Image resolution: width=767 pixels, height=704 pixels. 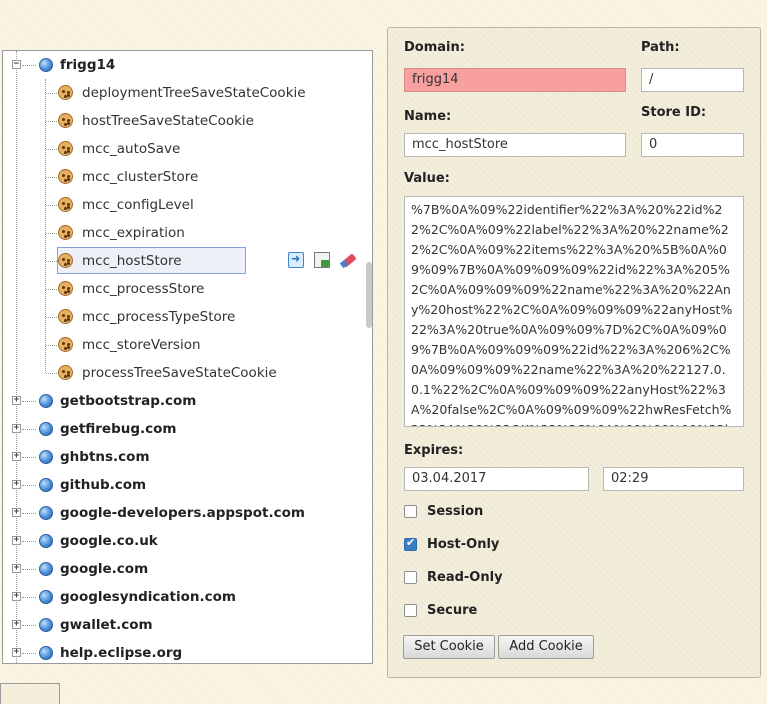 What do you see at coordinates (168, 121) in the screenshot?
I see `tree-cookie-label: hostTreeSaveStateCookie` at bounding box center [168, 121].